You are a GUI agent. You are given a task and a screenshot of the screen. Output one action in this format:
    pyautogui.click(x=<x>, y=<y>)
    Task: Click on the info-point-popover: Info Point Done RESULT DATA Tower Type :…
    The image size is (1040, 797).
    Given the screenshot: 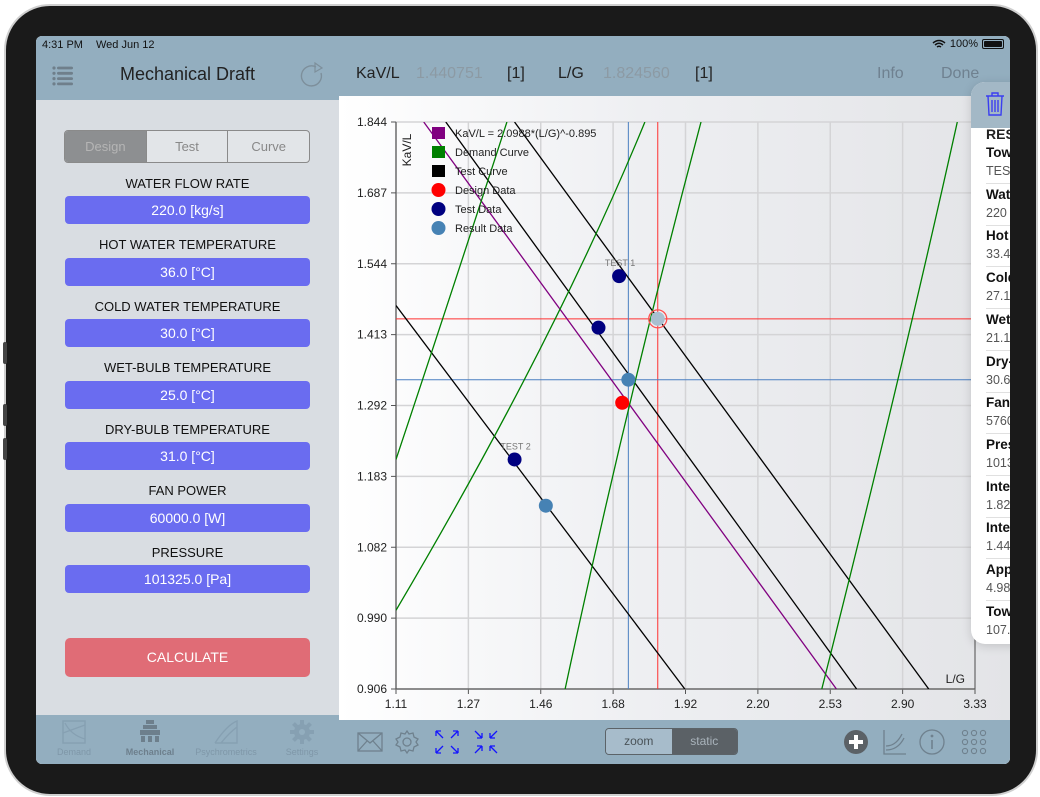 What is the action you would take?
    pyautogui.click(x=990, y=363)
    